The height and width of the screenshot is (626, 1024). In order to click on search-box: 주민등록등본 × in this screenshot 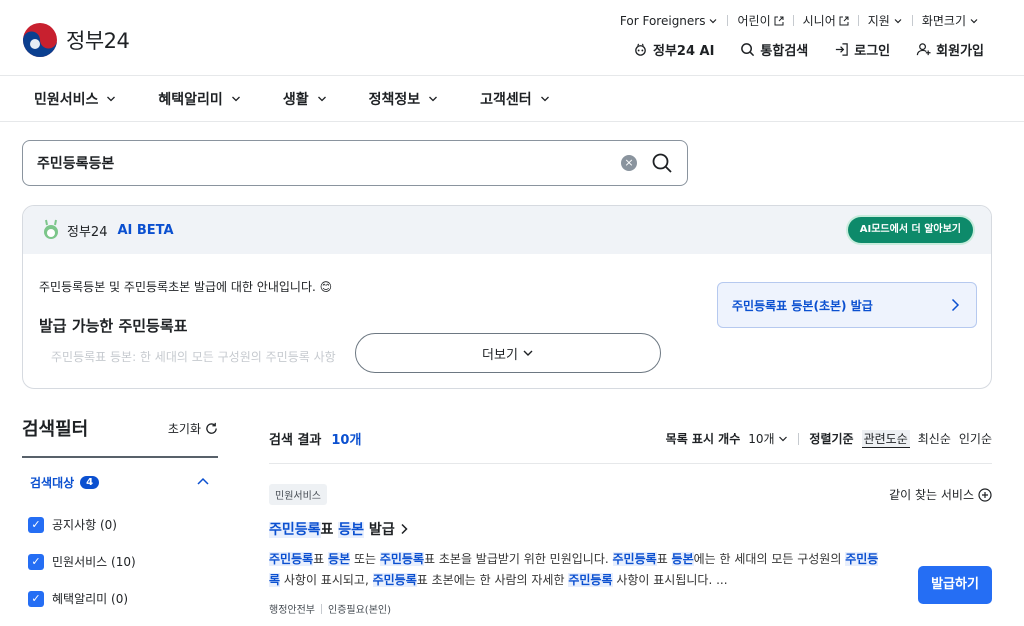, I will do `click(355, 163)`.